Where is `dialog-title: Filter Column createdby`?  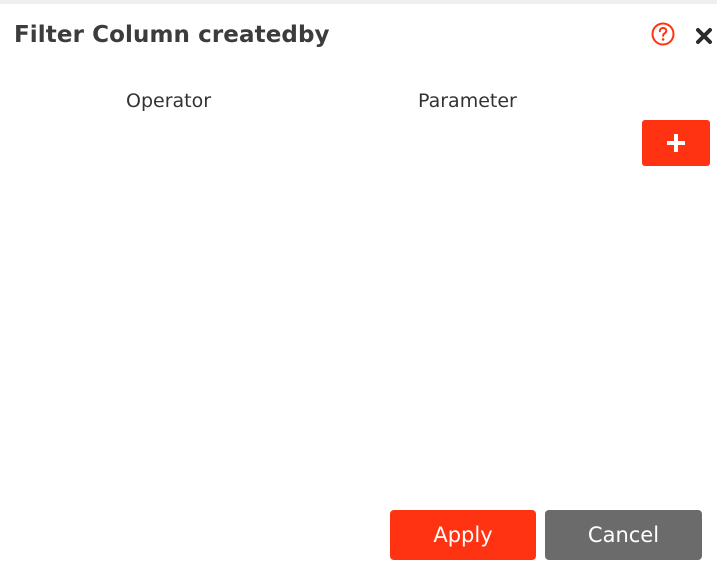 dialog-title: Filter Column createdby is located at coordinates (172, 35).